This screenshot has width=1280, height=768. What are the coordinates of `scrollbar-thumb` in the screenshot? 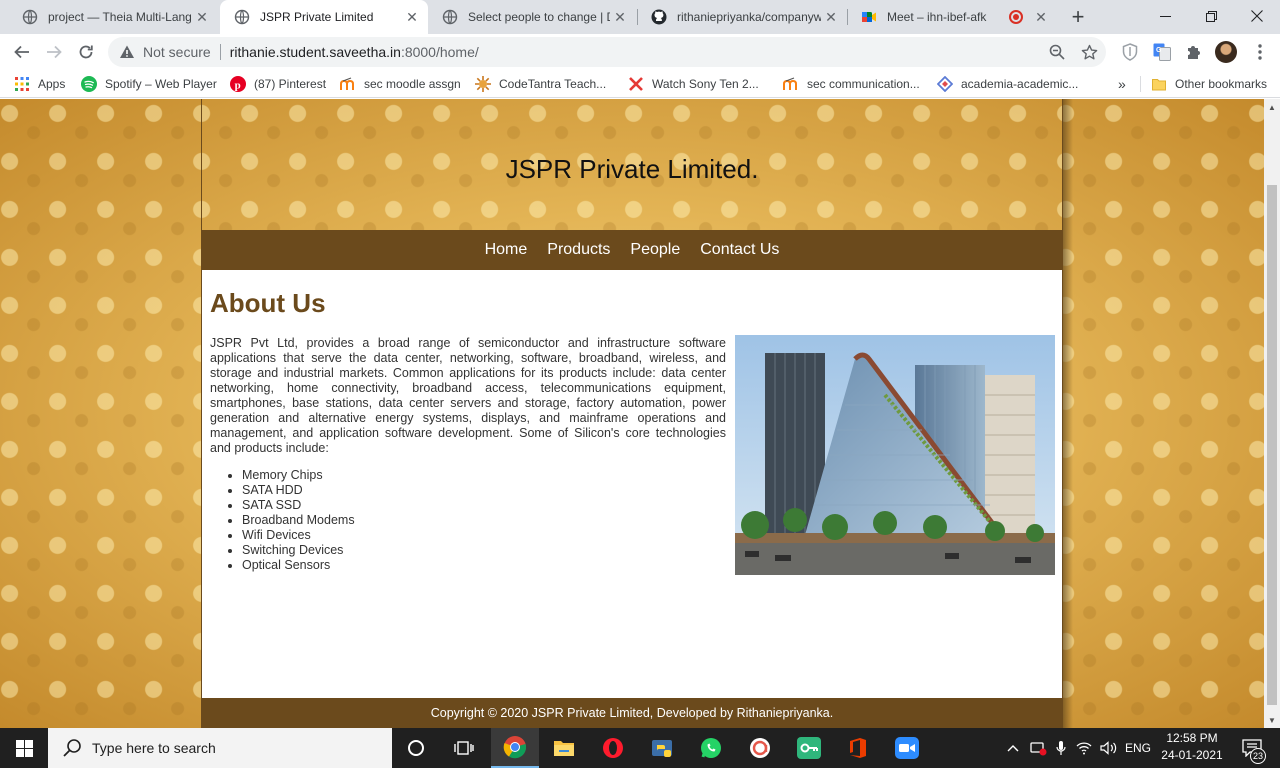 It's located at (1272, 445).